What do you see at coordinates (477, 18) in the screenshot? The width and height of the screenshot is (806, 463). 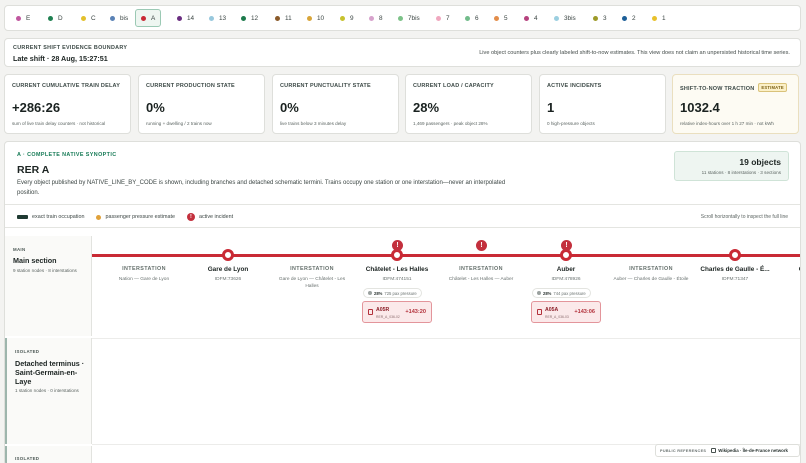 I see `tab-label: 6` at bounding box center [477, 18].